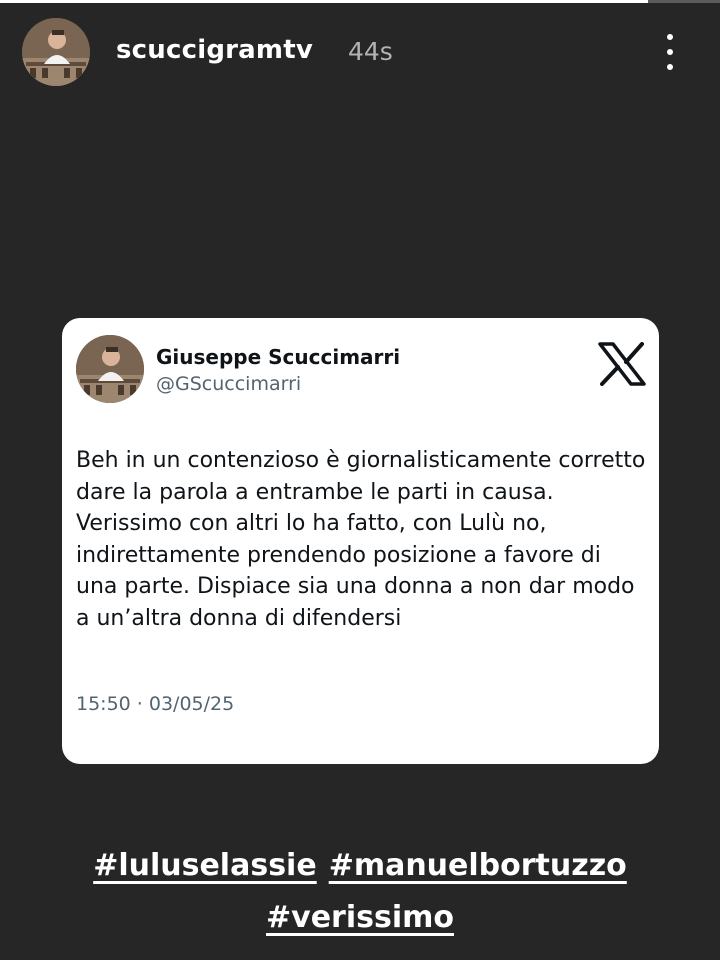  Describe the element at coordinates (214, 50) in the screenshot. I see `story-username: scuccigramtv` at that location.